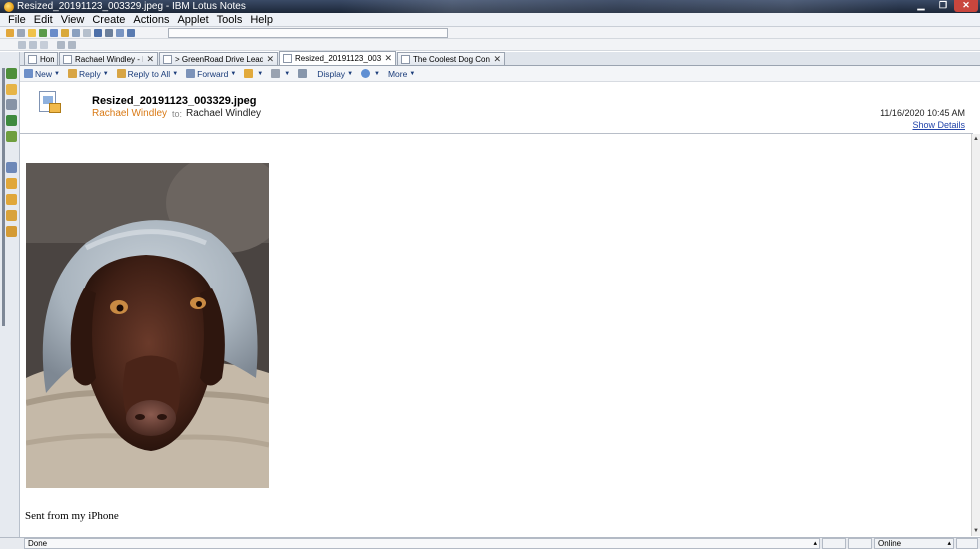 This screenshot has width=980, height=549. What do you see at coordinates (11, 104) in the screenshot?
I see `contacts-icon` at bounding box center [11, 104].